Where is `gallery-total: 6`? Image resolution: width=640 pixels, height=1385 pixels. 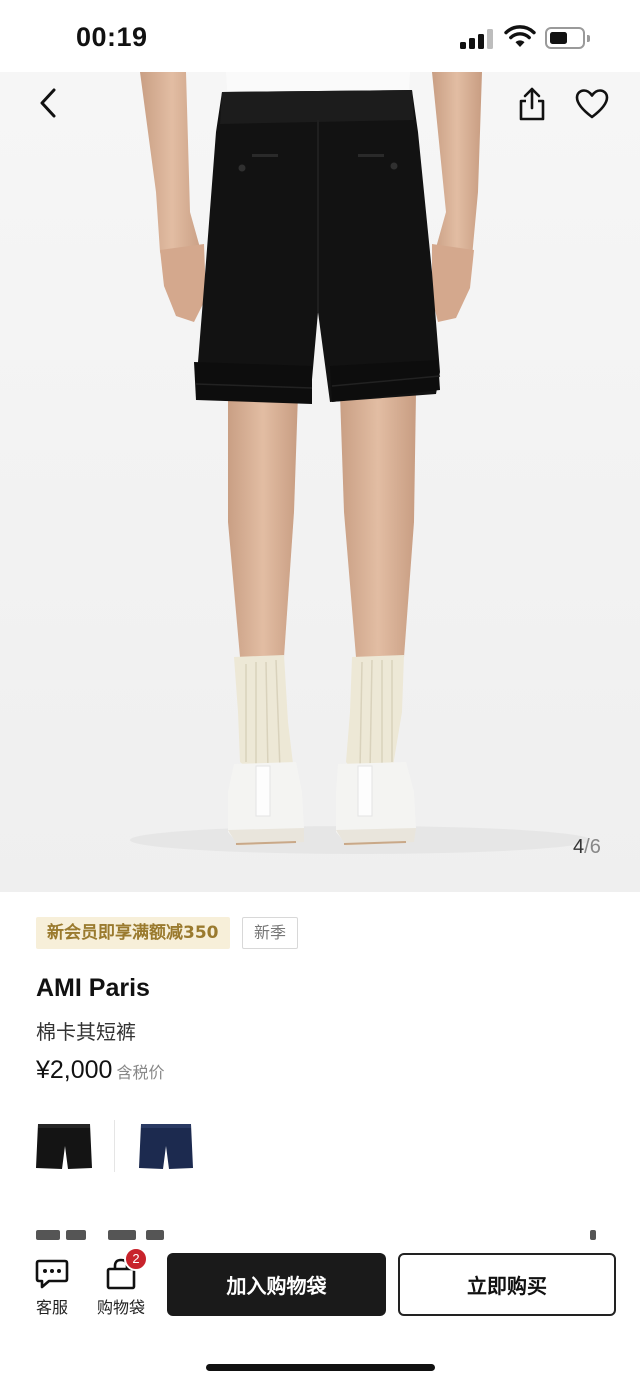
gallery-total: 6 is located at coordinates (595, 847).